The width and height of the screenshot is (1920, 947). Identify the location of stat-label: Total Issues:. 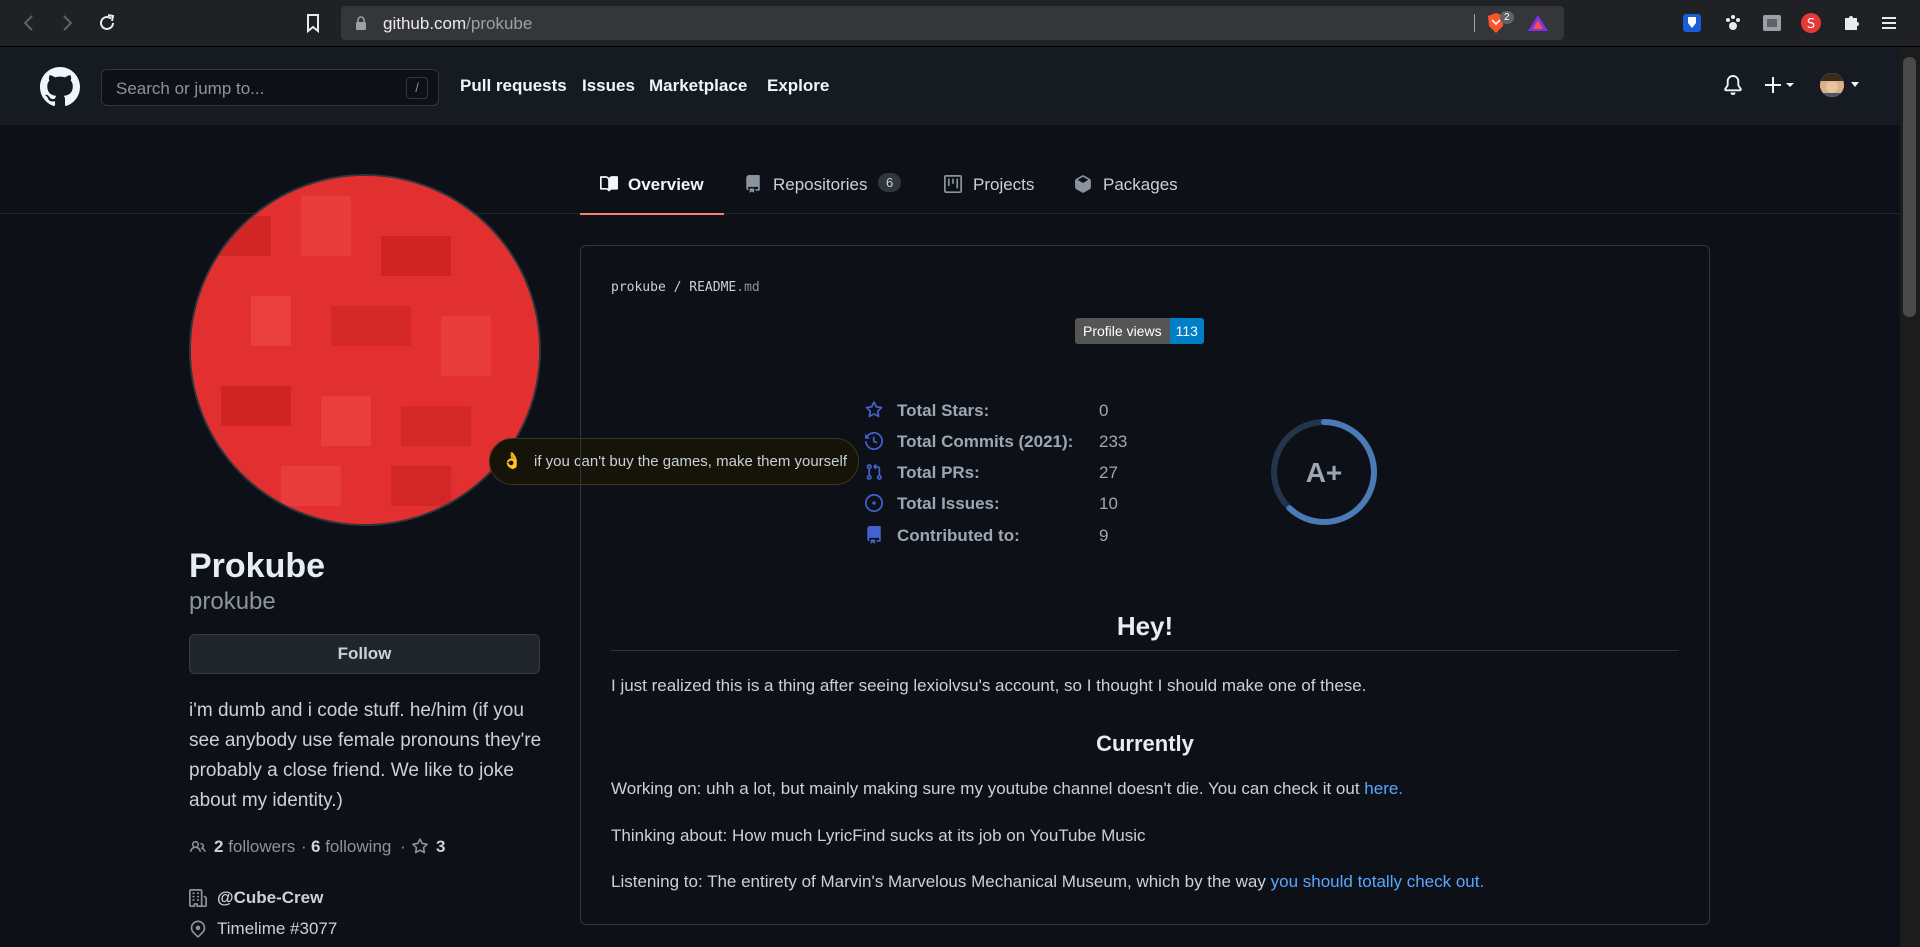
(948, 503).